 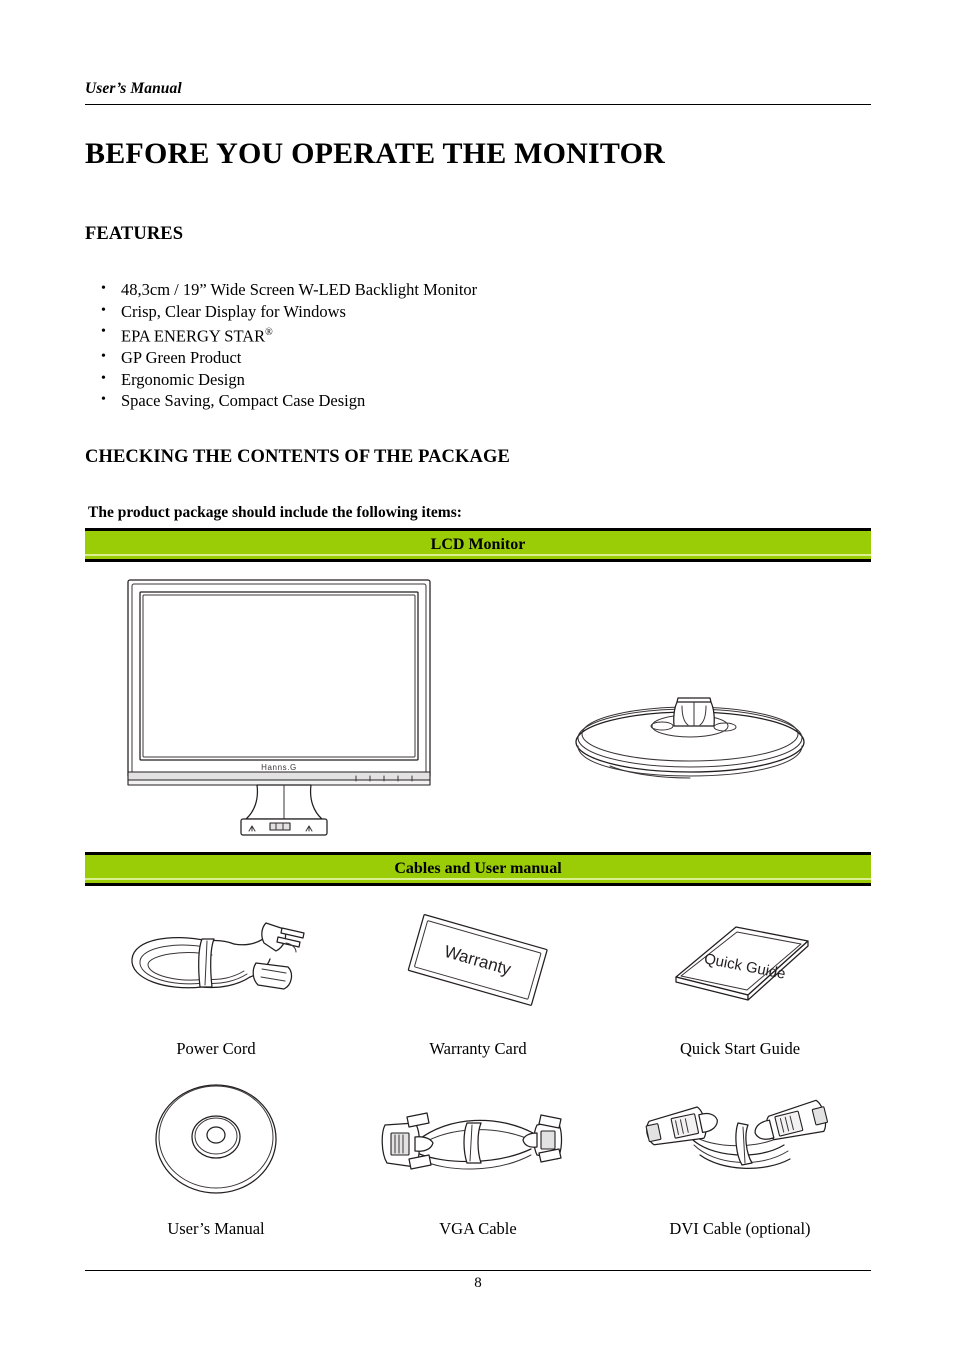 I want to click on band-label: LCD Monitor, so click(x=478, y=544).